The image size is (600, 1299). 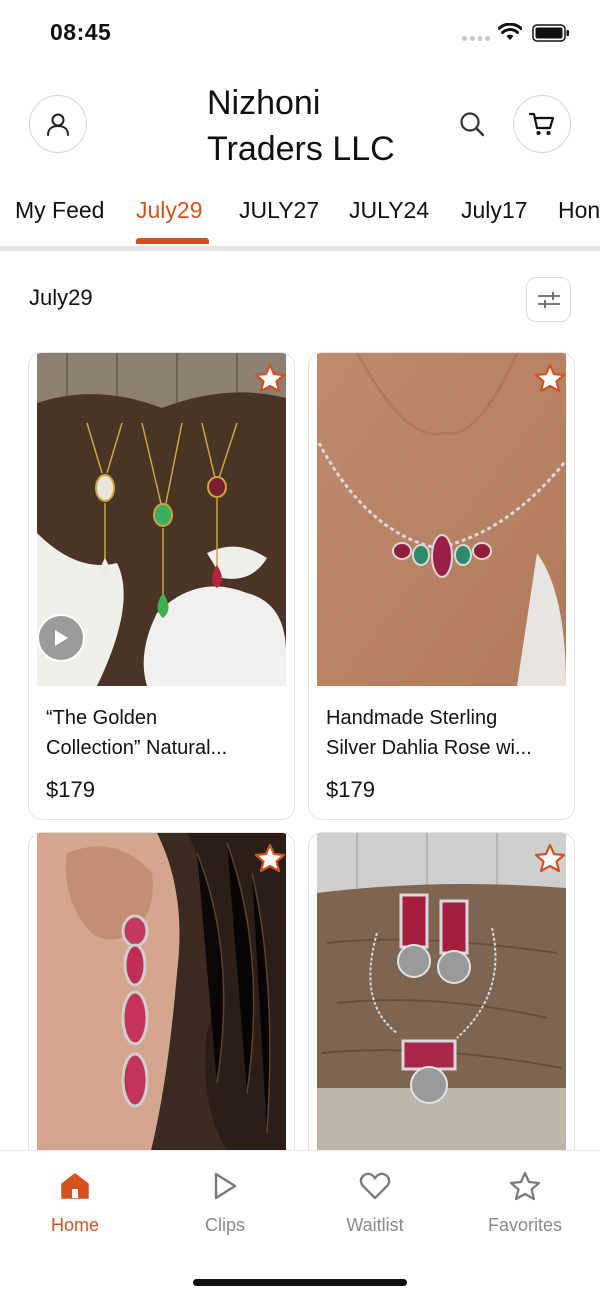 I want to click on tabs-divider, so click(x=300, y=248).